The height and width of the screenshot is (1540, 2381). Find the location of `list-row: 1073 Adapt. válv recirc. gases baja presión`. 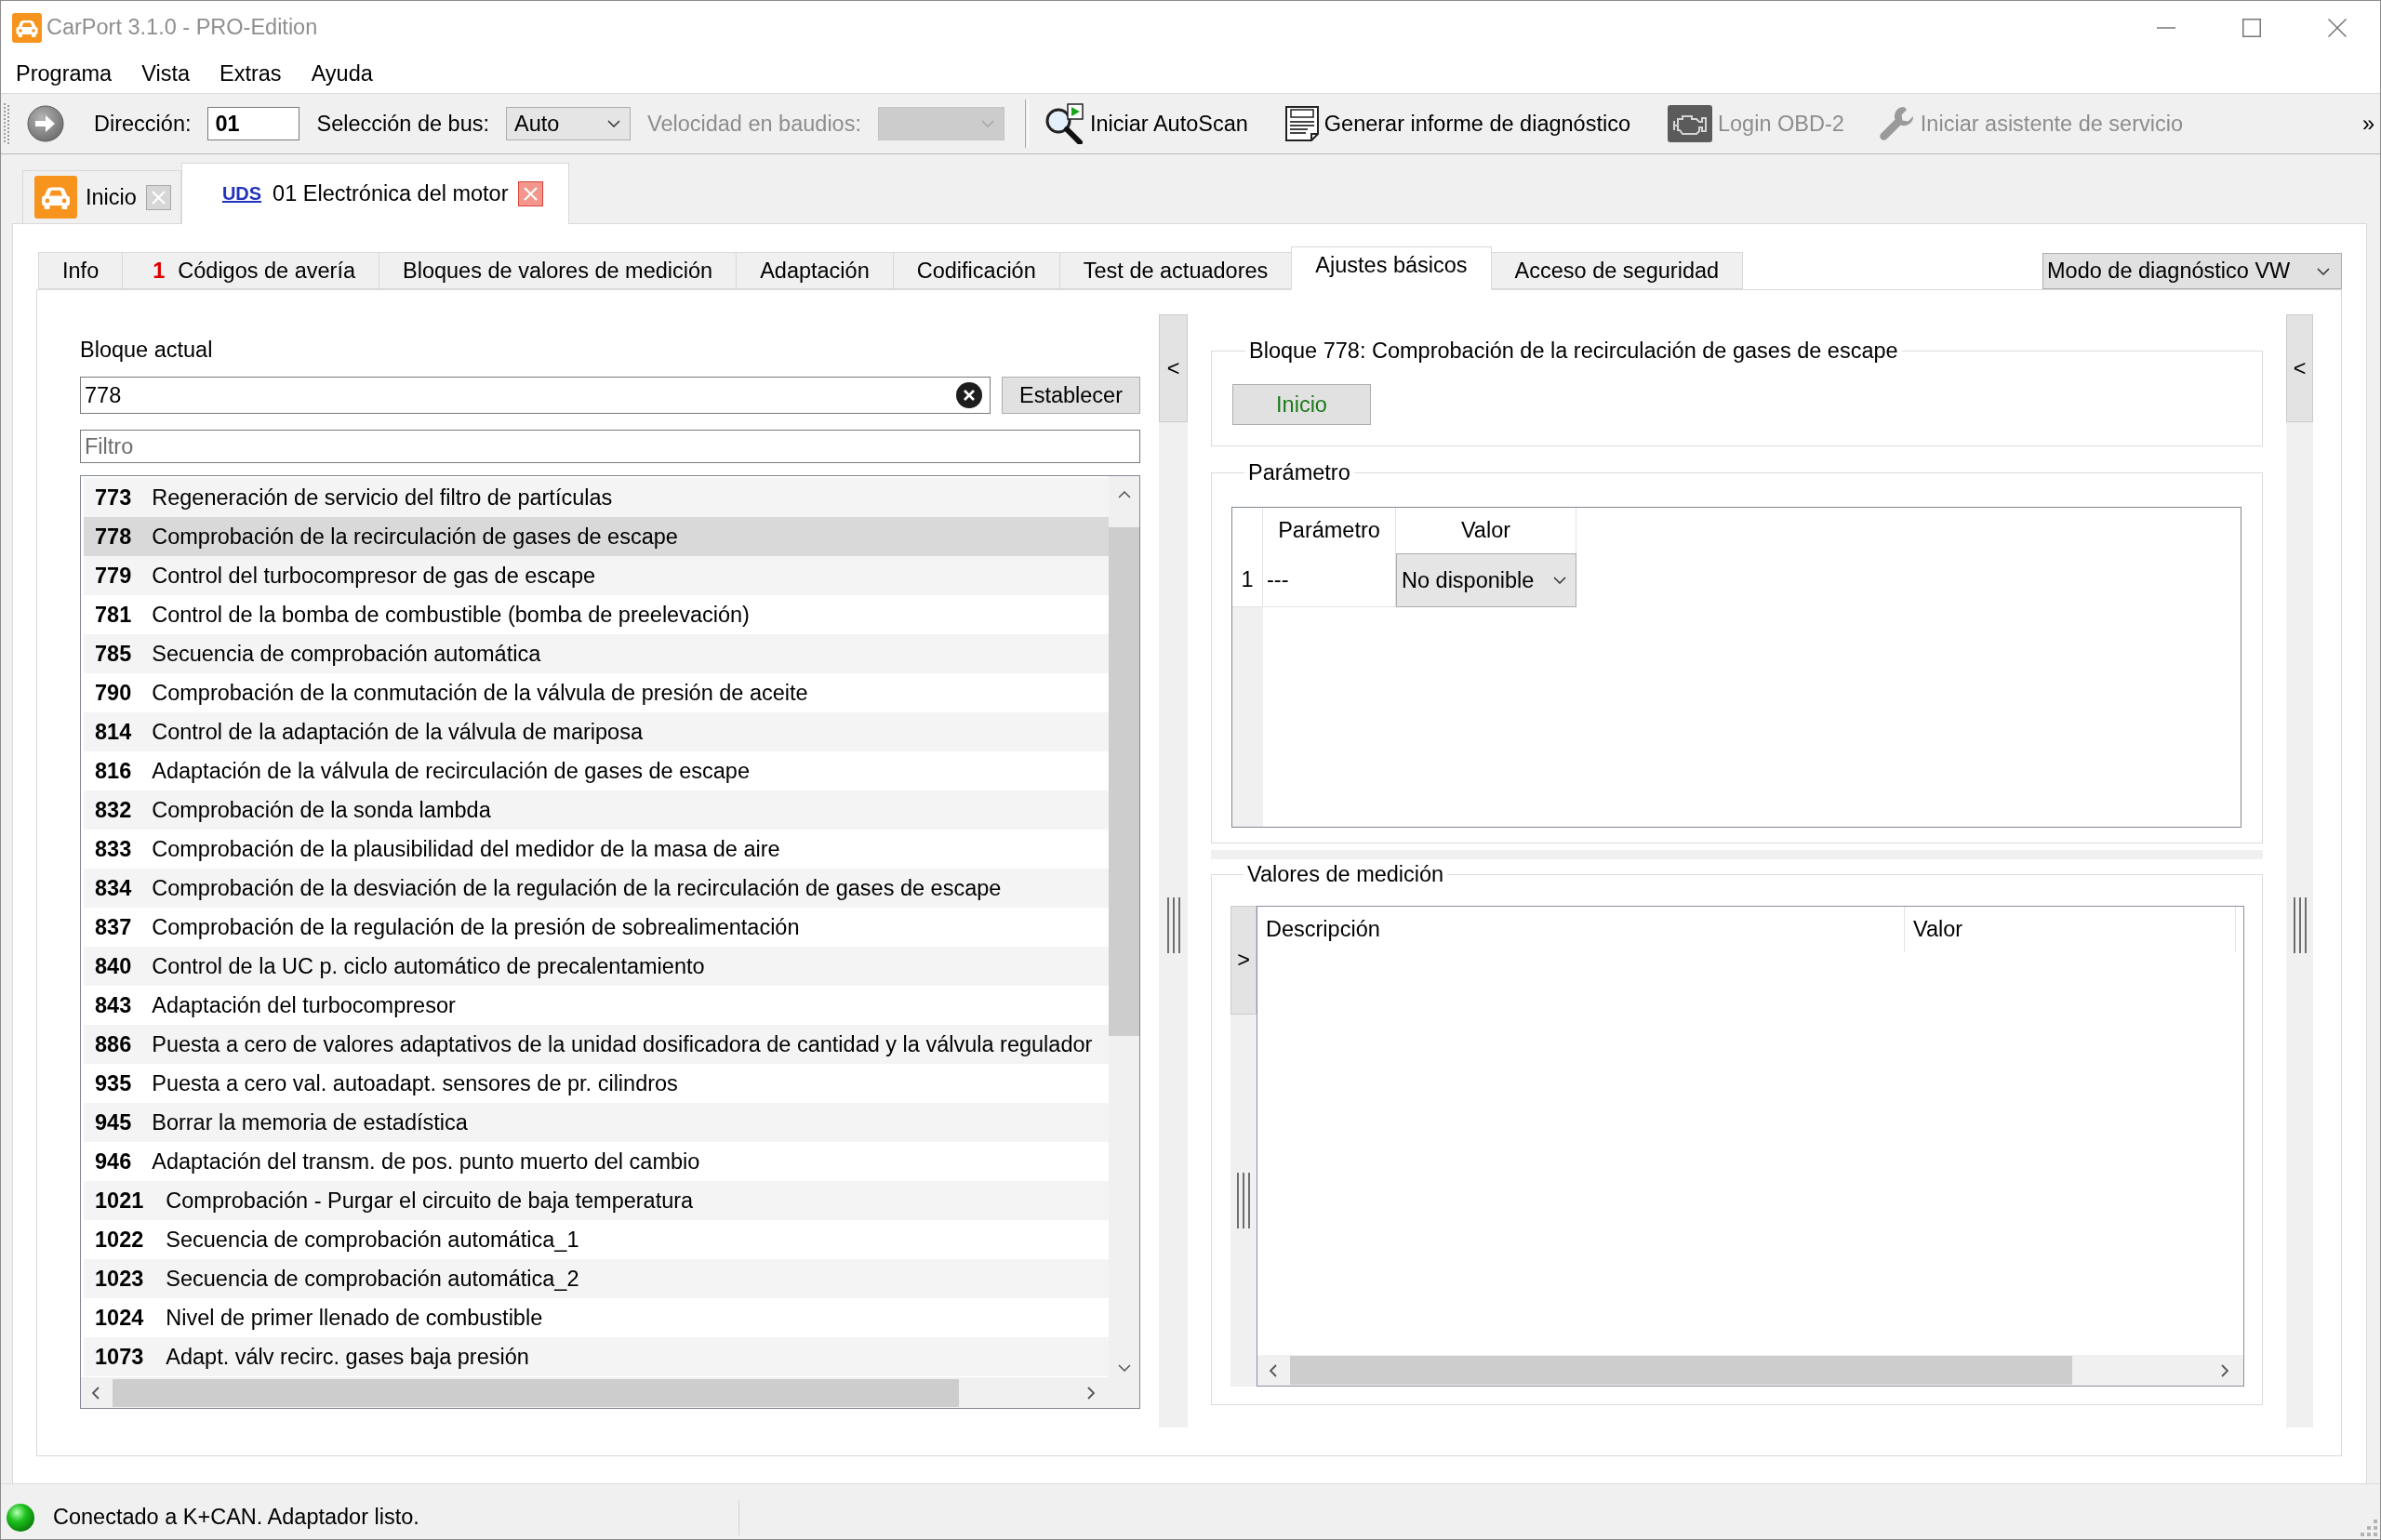

list-row: 1073 Adapt. válv recirc. gases baja presión is located at coordinates (596, 1356).